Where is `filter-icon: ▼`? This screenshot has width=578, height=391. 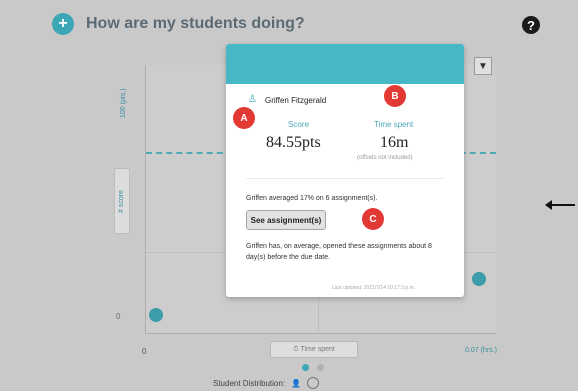
filter-icon: ▼ is located at coordinates (483, 66).